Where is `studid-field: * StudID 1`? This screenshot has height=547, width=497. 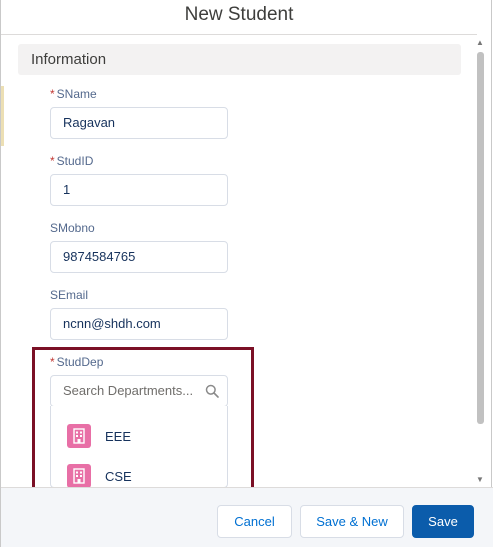 studid-field: * StudID 1 is located at coordinates (139, 179).